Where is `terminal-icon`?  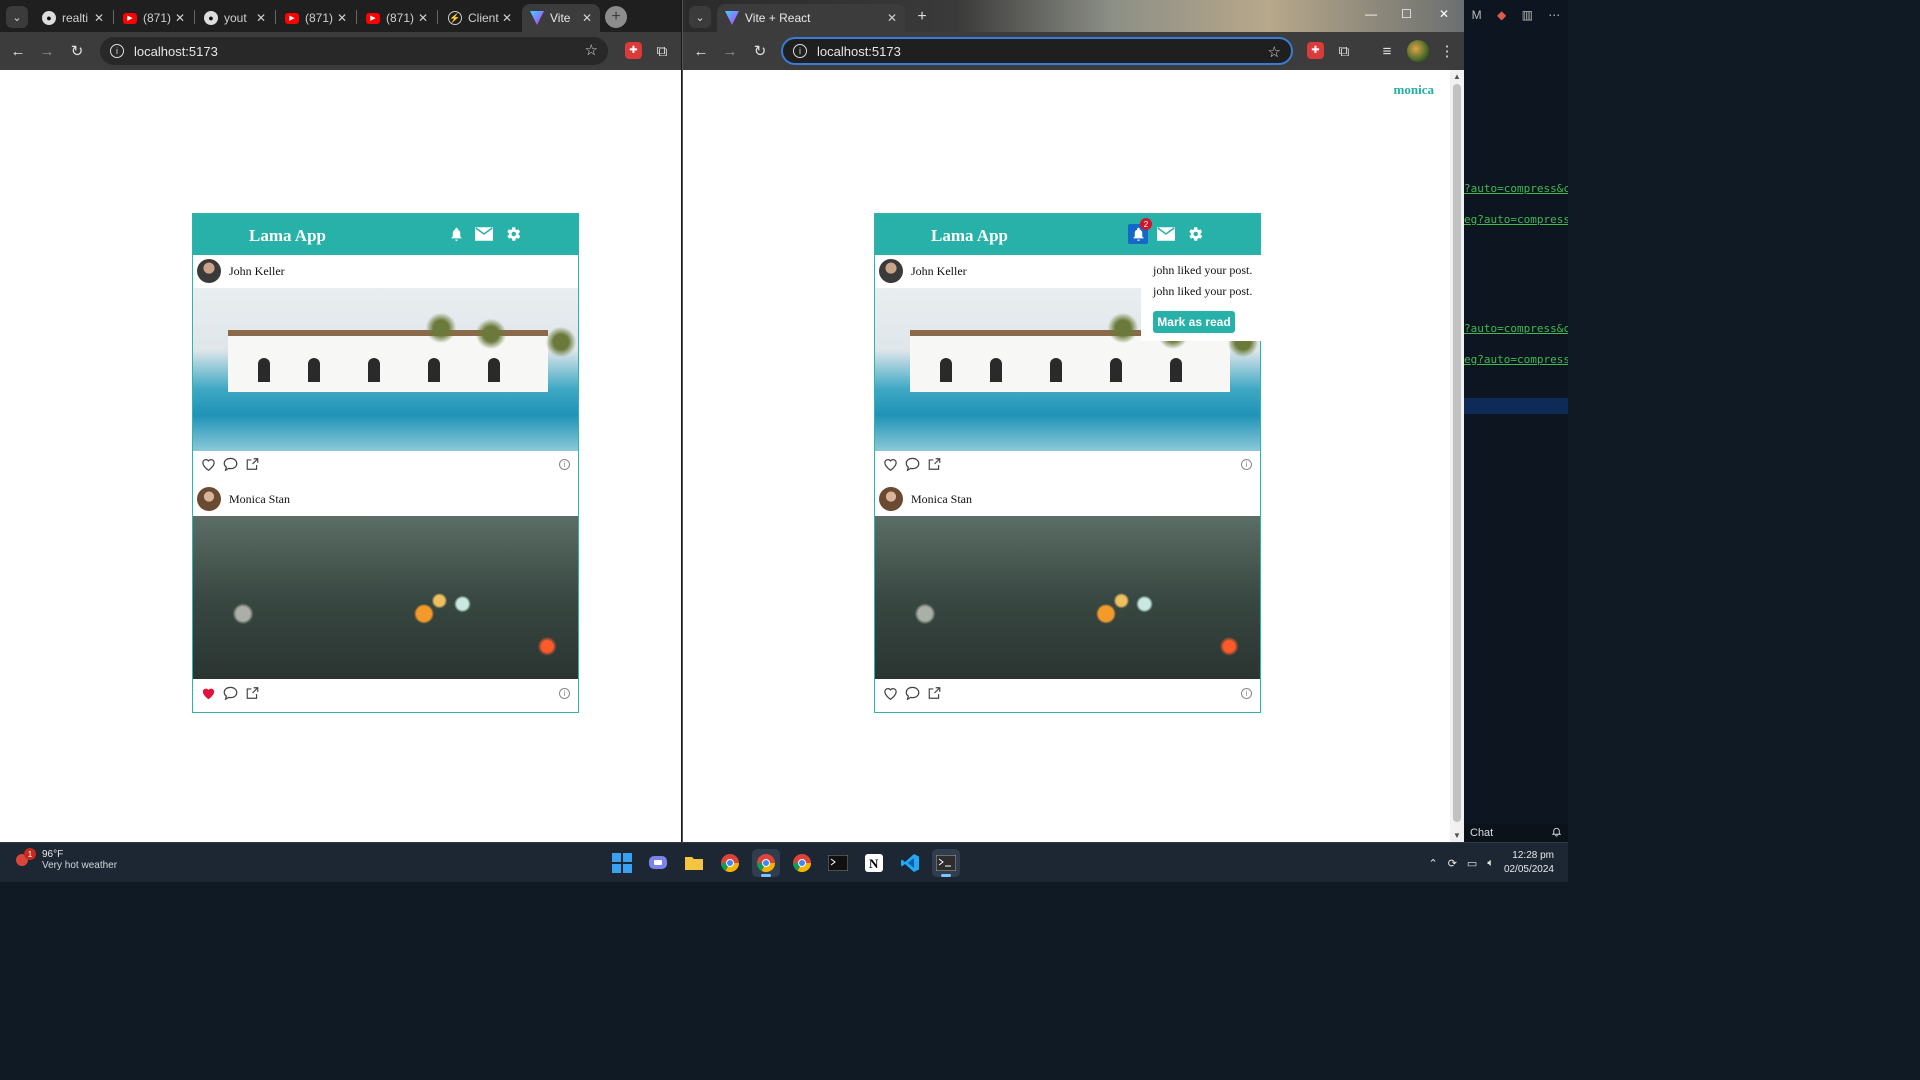 terminal-icon is located at coordinates (838, 863).